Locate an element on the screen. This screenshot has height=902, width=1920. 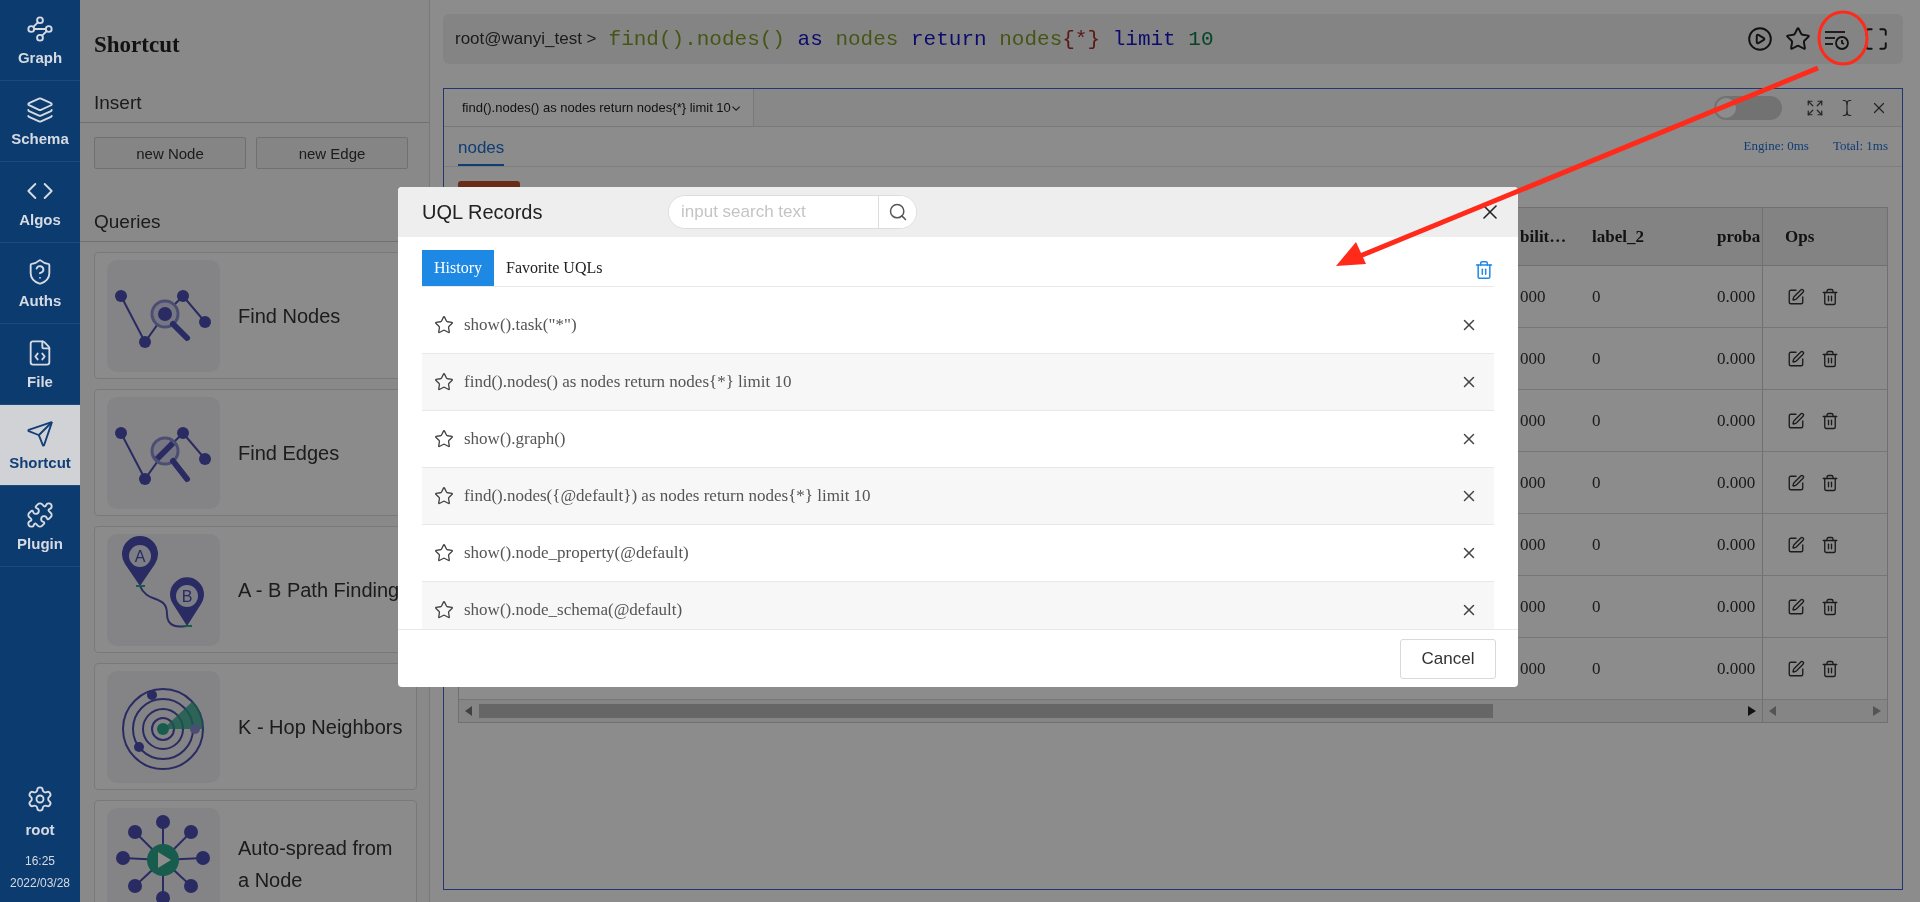
clock-date: 2022/03/28 is located at coordinates (40, 883).